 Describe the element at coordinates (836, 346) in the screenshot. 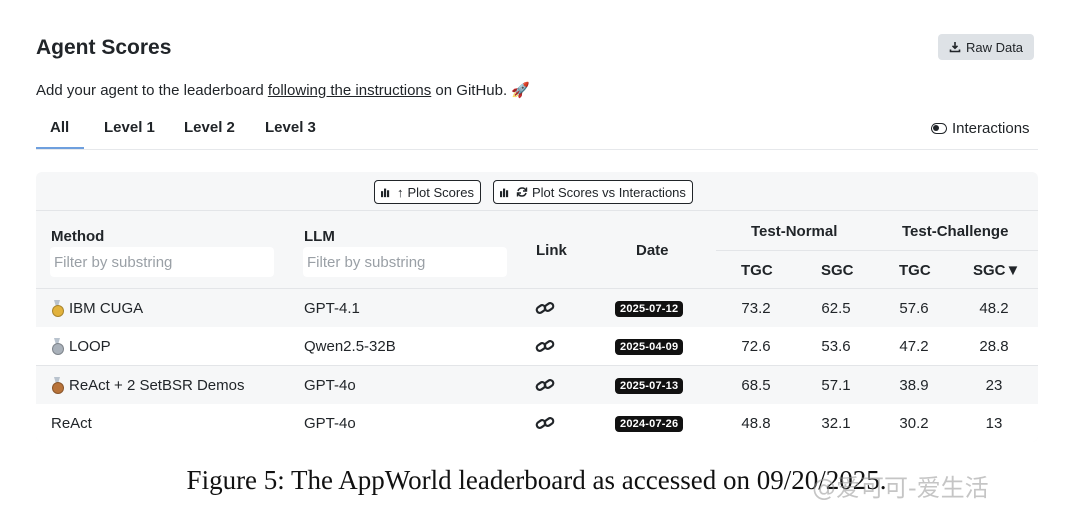

I see `normal-sgc-cell: 53.6` at that location.